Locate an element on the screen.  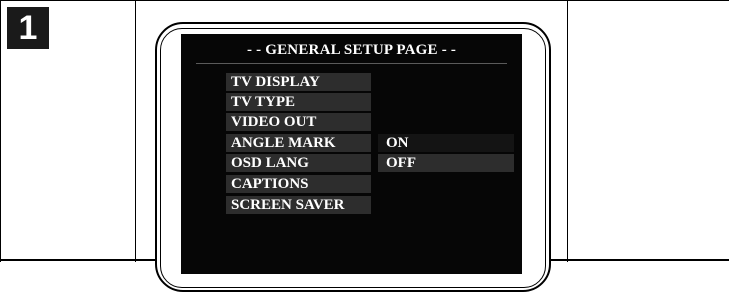
option-off: OFF is located at coordinates (446, 163).